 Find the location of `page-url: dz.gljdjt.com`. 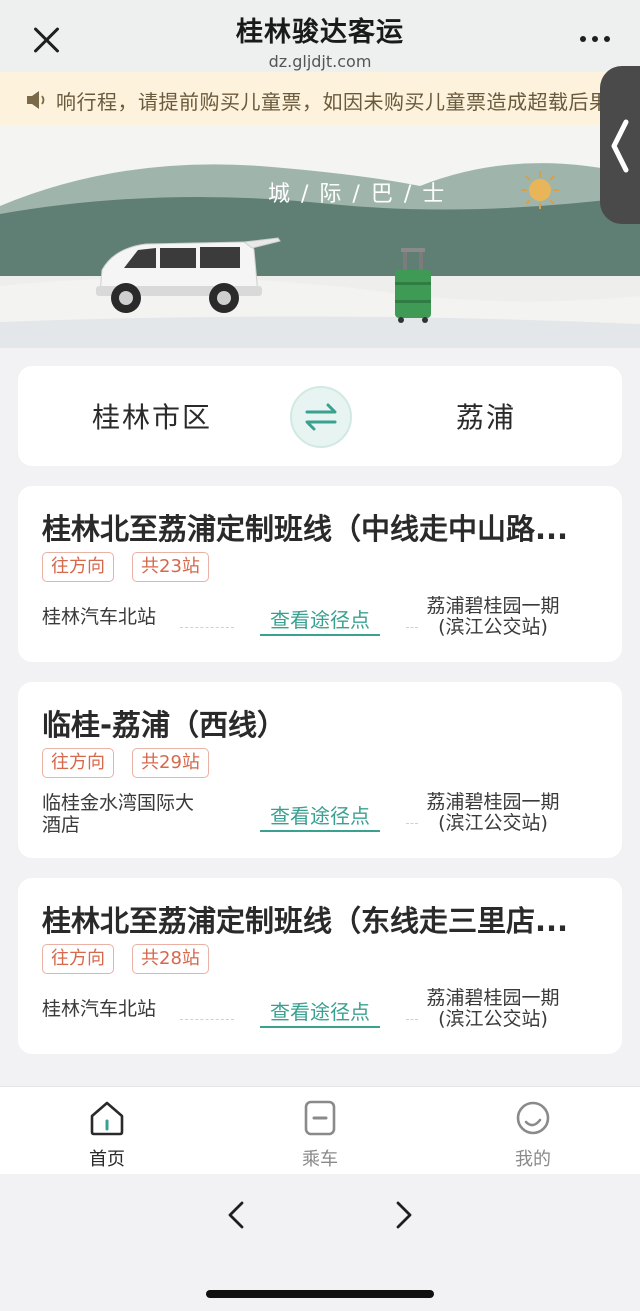

page-url: dz.gljdjt.com is located at coordinates (320, 61).